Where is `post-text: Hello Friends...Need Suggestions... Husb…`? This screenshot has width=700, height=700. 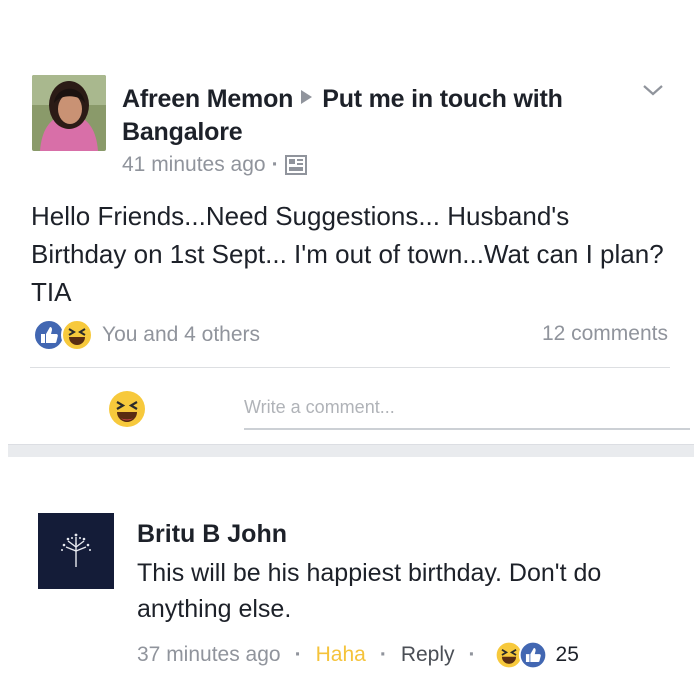 post-text: Hello Friends...Need Suggestions... Husb… is located at coordinates (347, 254).